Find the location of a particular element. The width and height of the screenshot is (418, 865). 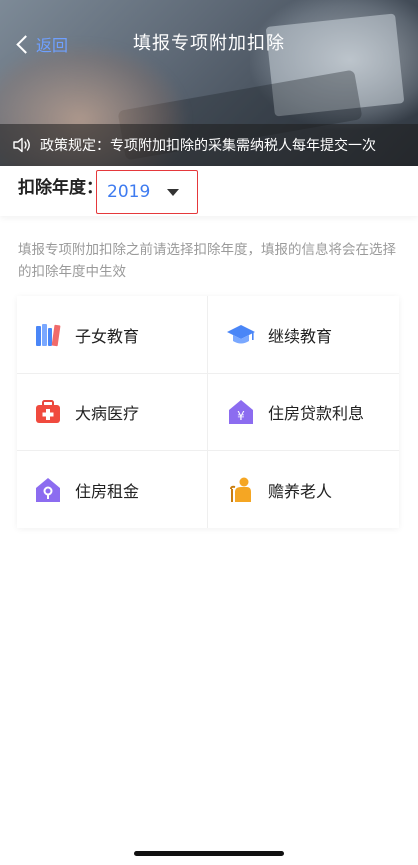

item-label: 子女教育 is located at coordinates (107, 336).